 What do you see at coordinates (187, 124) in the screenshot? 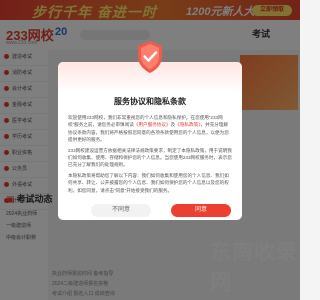
I see `privacy-policy-link: 《隐私政策》` at bounding box center [187, 124].